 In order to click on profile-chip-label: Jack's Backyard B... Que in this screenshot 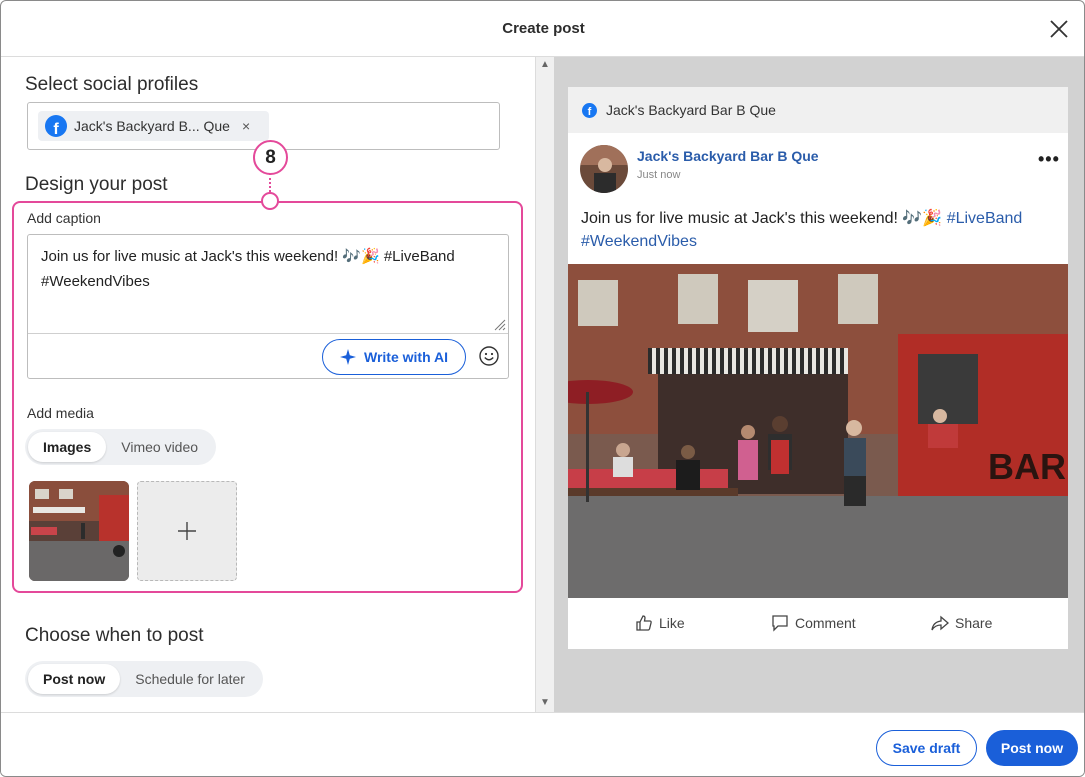, I will do `click(152, 126)`.